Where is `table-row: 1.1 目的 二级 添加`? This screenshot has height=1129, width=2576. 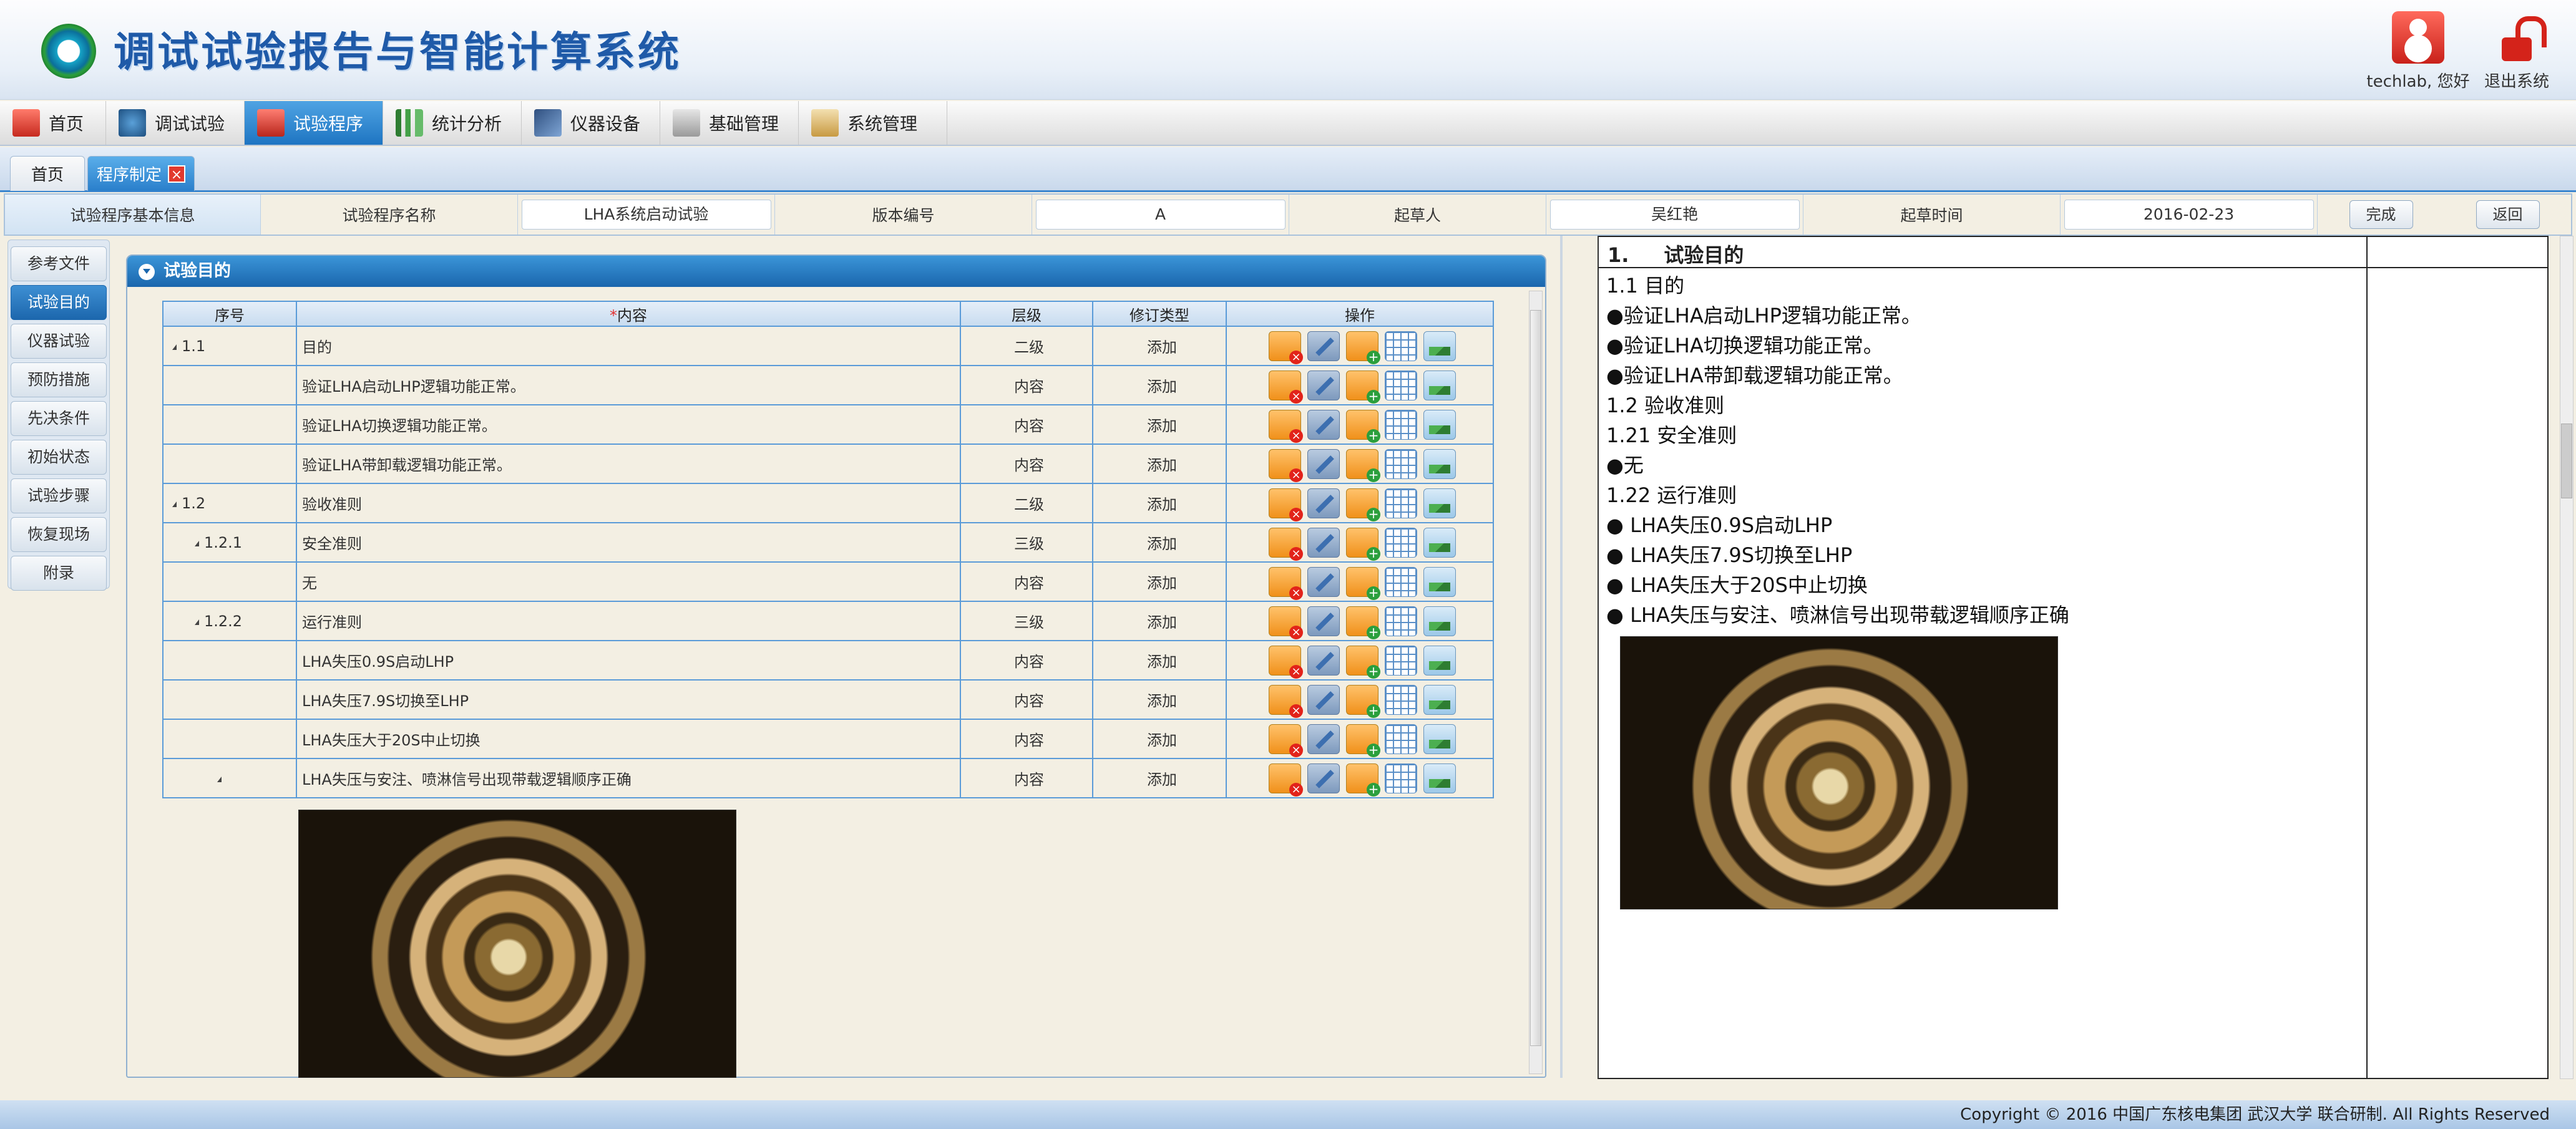 table-row: 1.1 目的 二级 添加 is located at coordinates (828, 346).